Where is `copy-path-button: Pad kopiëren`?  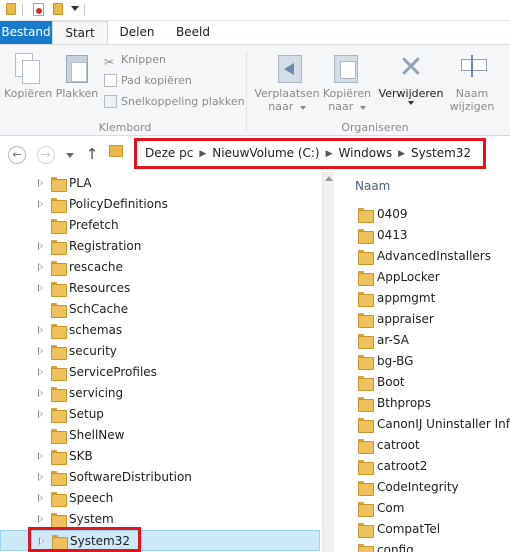 copy-path-button: Pad kopiëren is located at coordinates (148, 80).